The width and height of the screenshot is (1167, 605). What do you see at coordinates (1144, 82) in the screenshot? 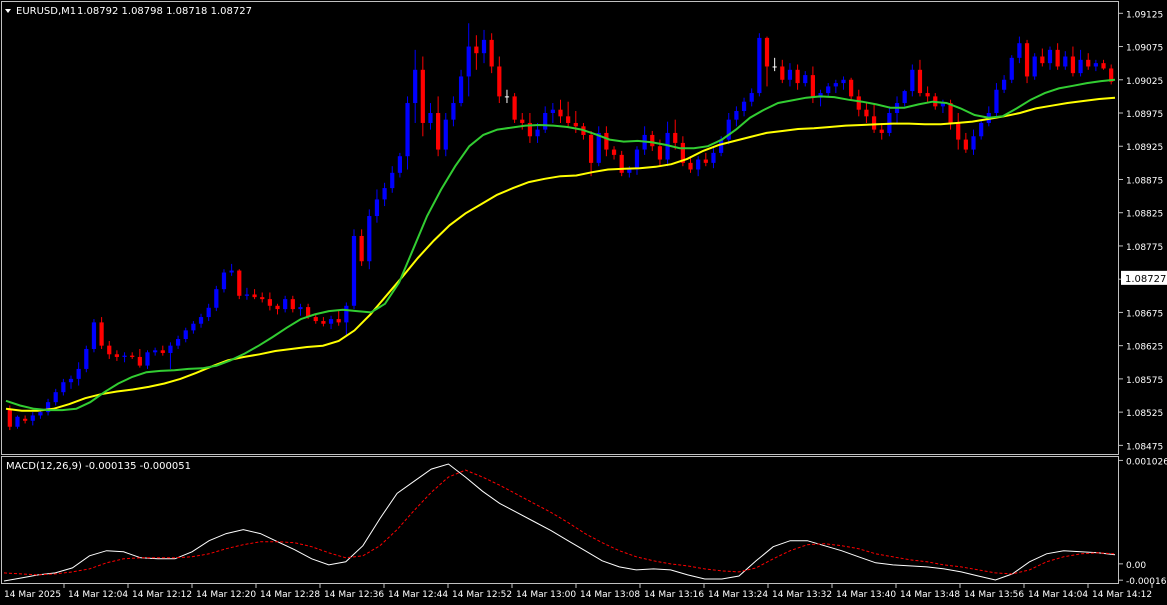
I see `price-tick-label: 1.09025` at bounding box center [1144, 82].